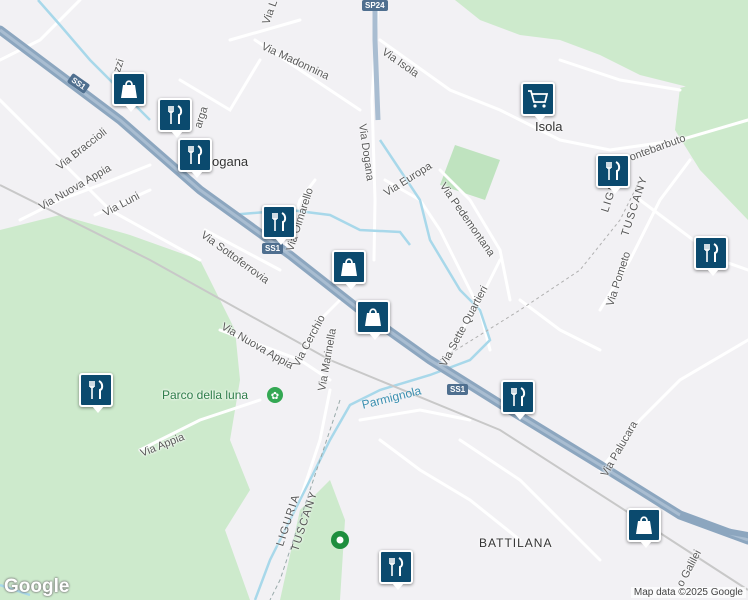  I want to click on shopping-cart-icon, so click(538, 99).